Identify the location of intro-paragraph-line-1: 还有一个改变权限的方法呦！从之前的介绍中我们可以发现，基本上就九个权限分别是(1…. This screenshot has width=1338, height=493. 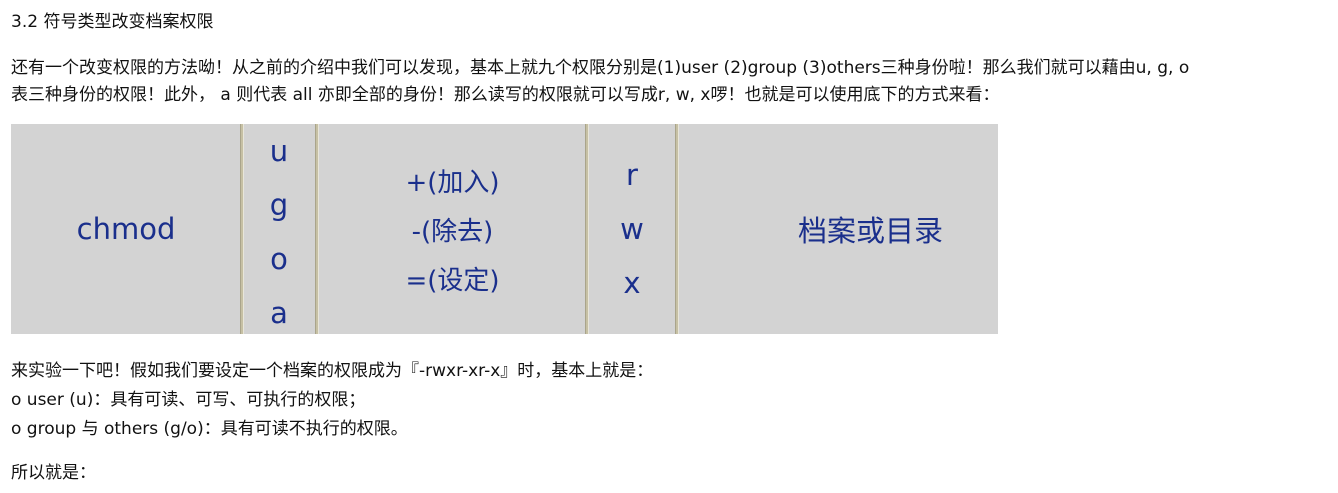
(600, 68).